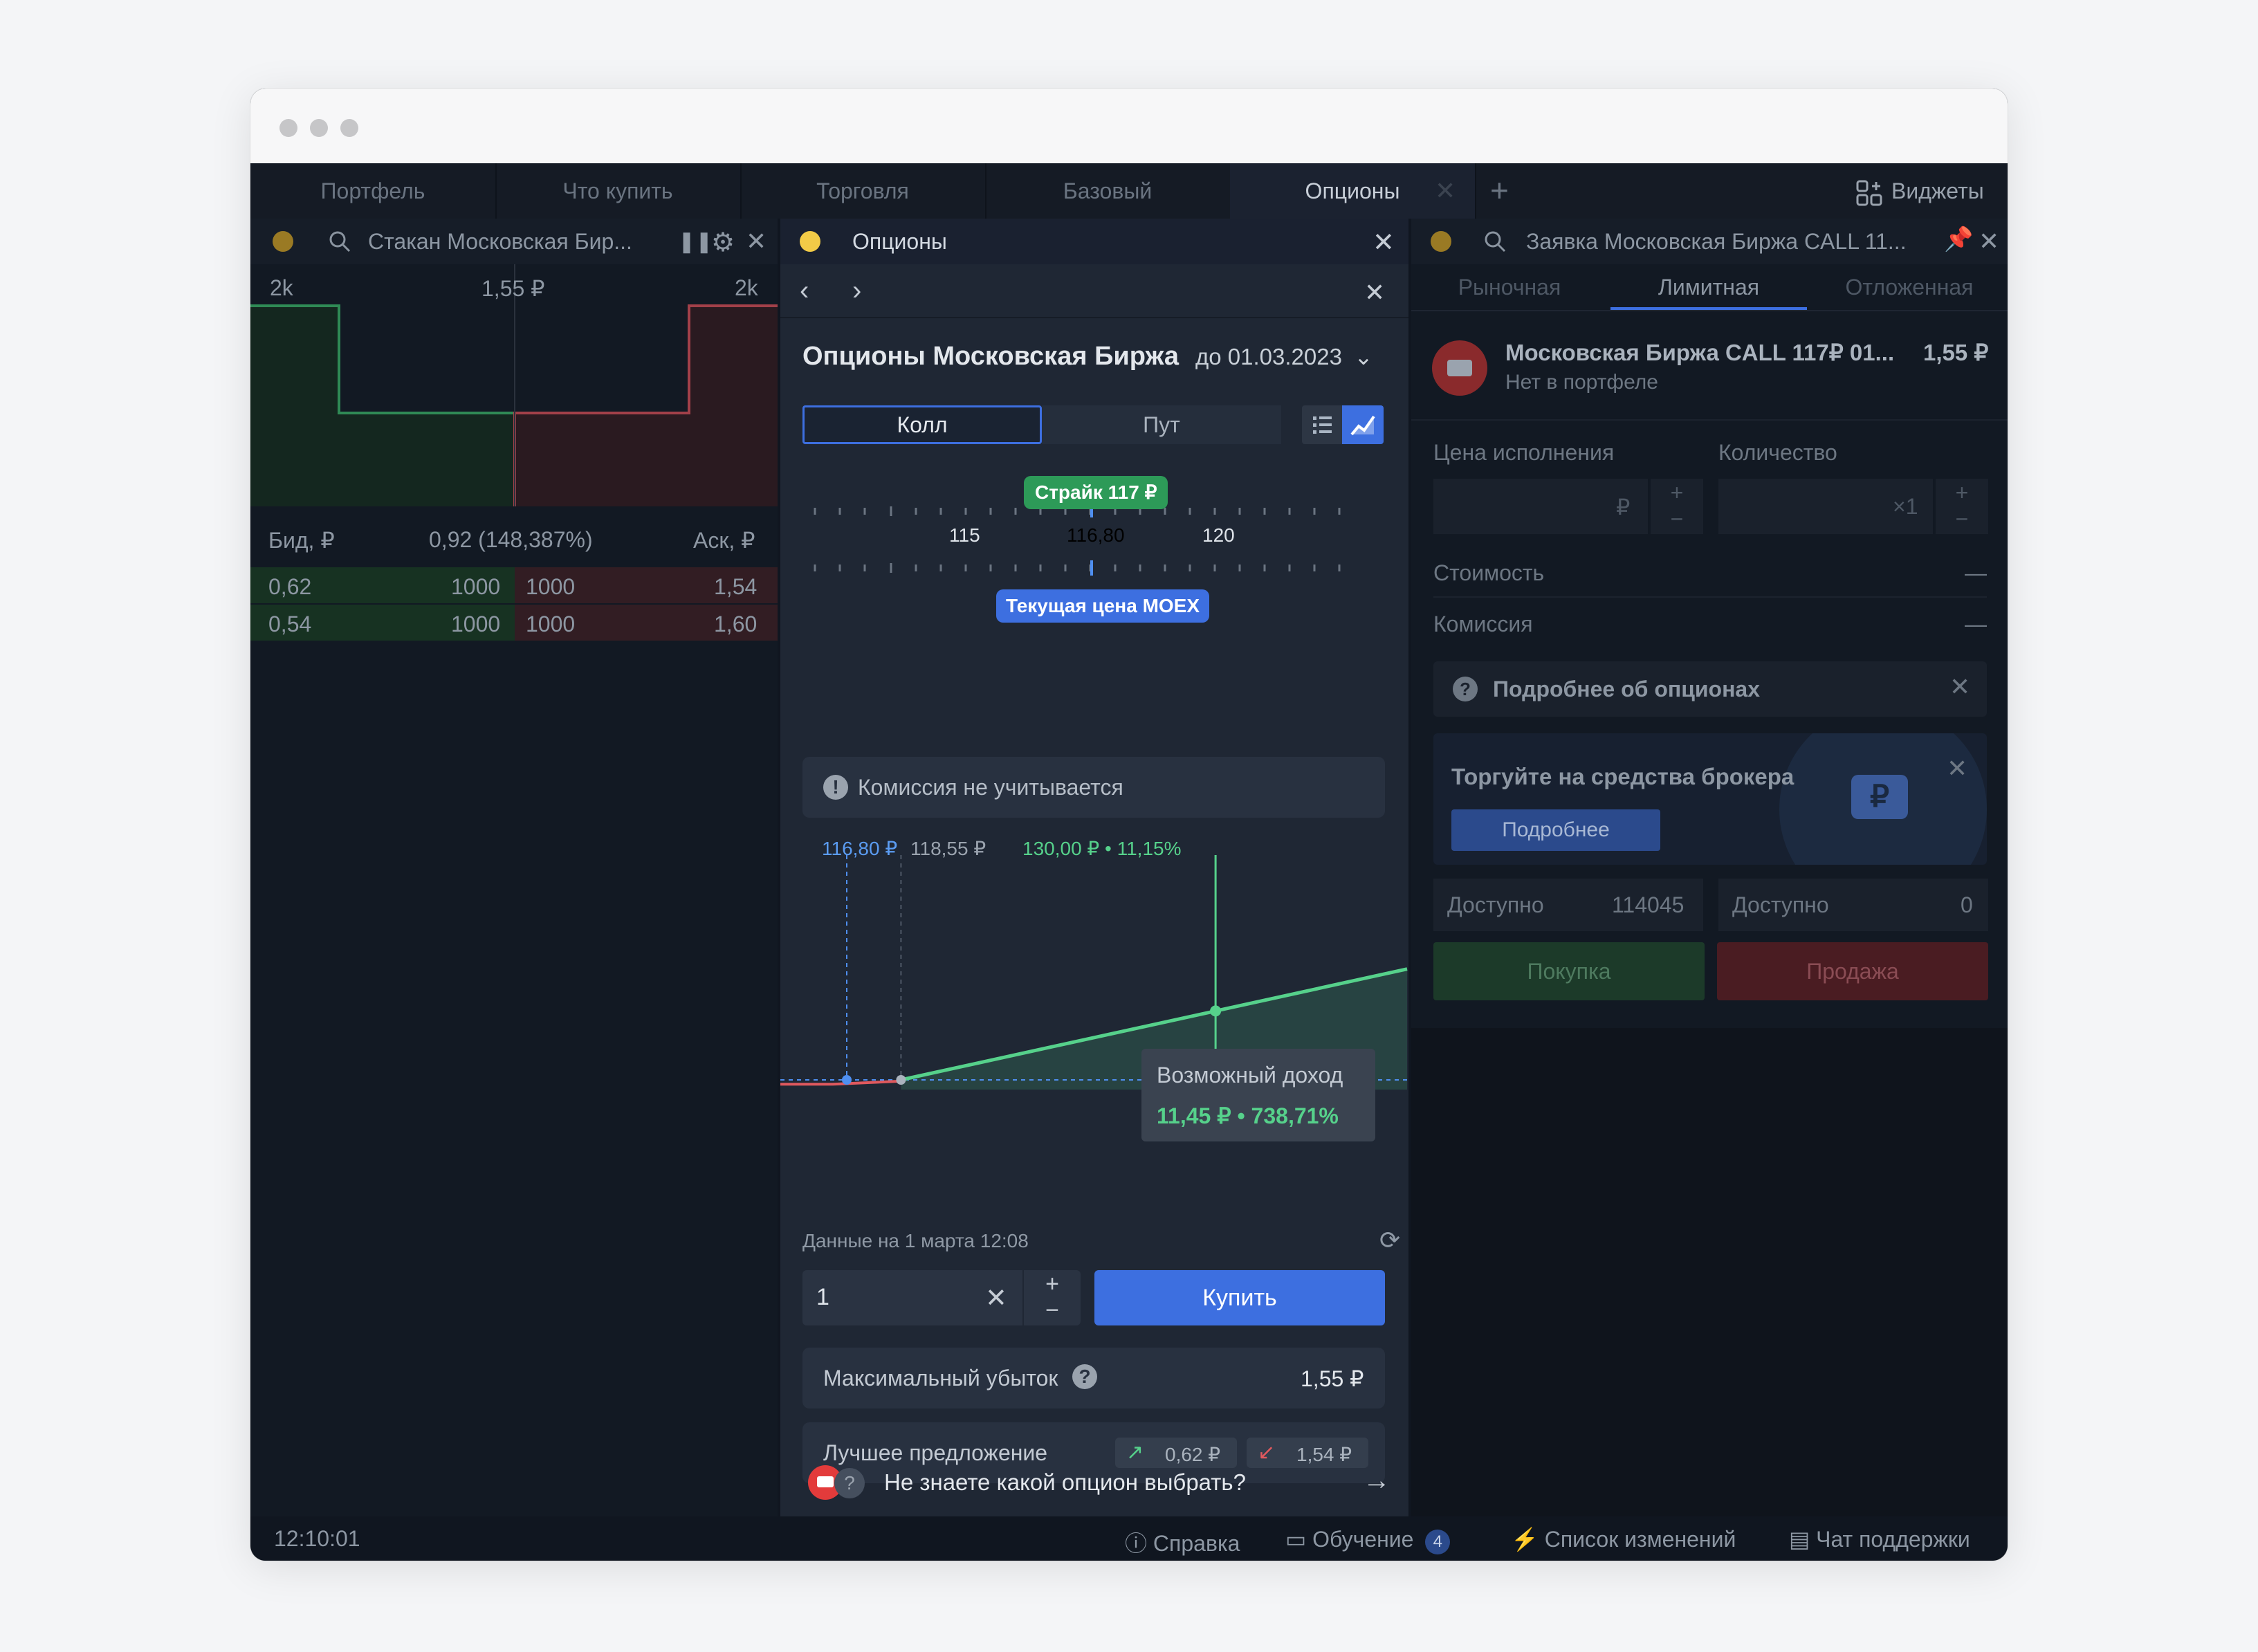 The width and height of the screenshot is (2258, 1652). Describe the element at coordinates (1248, 1115) in the screenshot. I see `tooltip-value: 11,45 ₽ • 738,71%` at that location.